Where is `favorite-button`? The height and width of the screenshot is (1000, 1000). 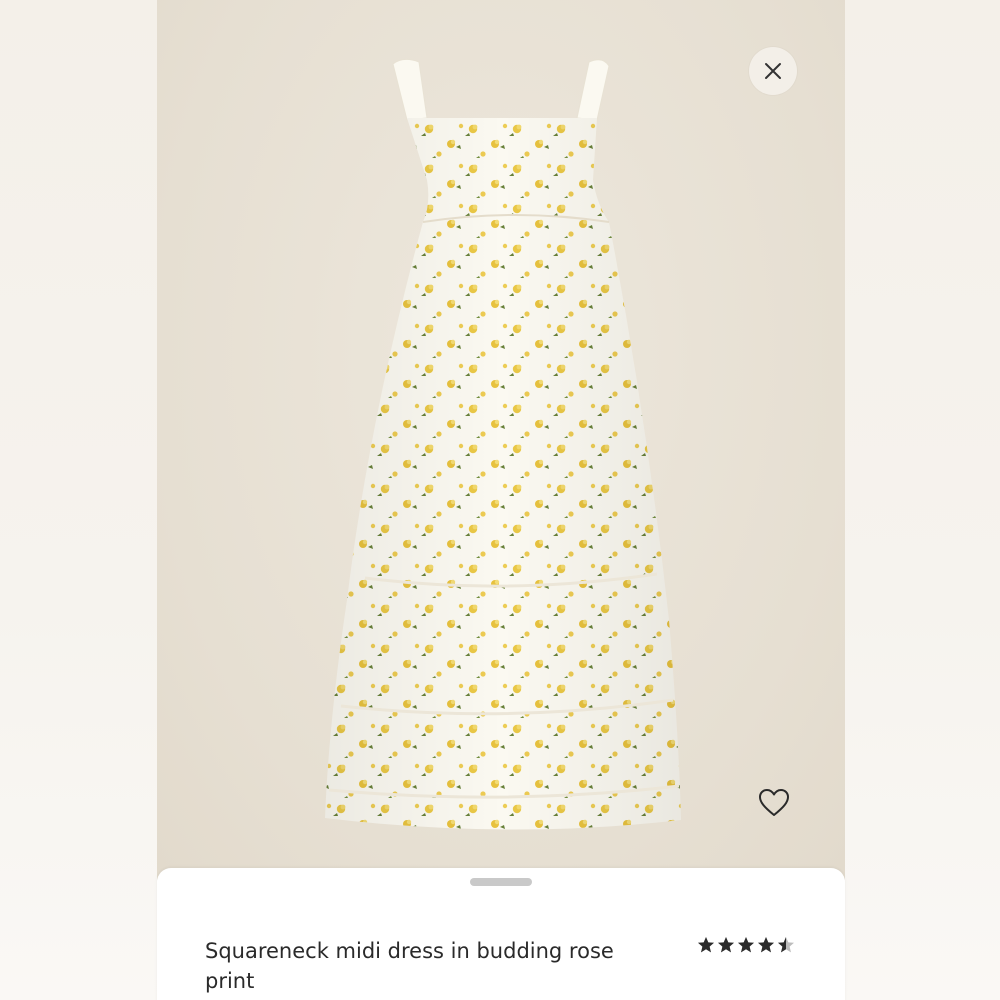
favorite-button is located at coordinates (774, 803).